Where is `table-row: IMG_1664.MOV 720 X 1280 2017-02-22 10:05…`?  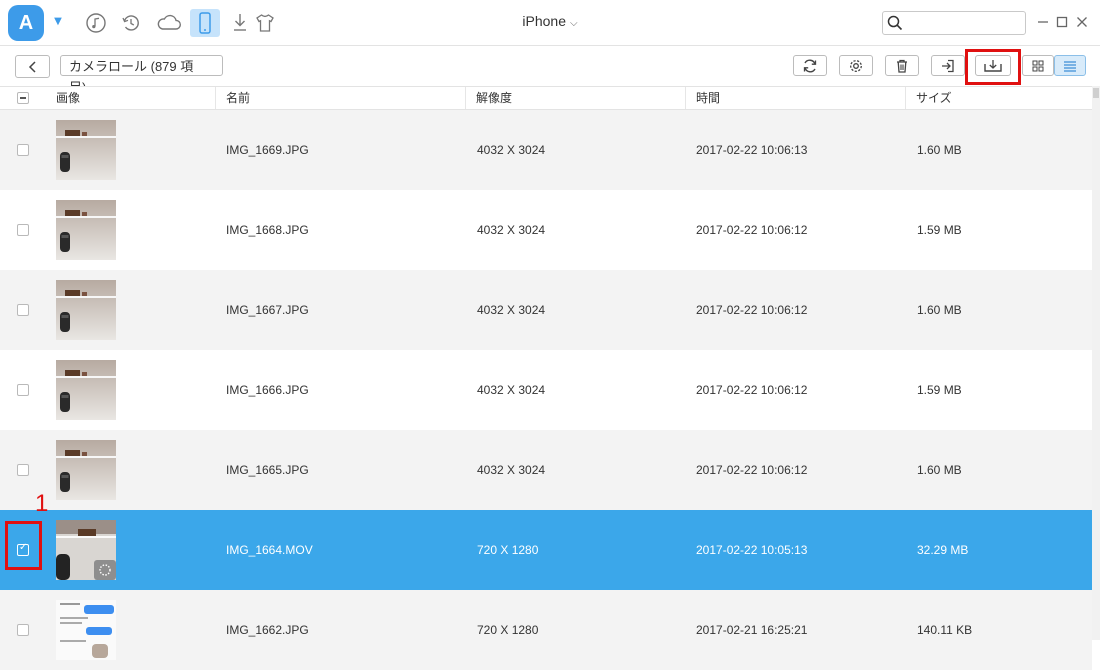 table-row: IMG_1664.MOV 720 X 1280 2017-02-22 10:05… is located at coordinates (546, 550).